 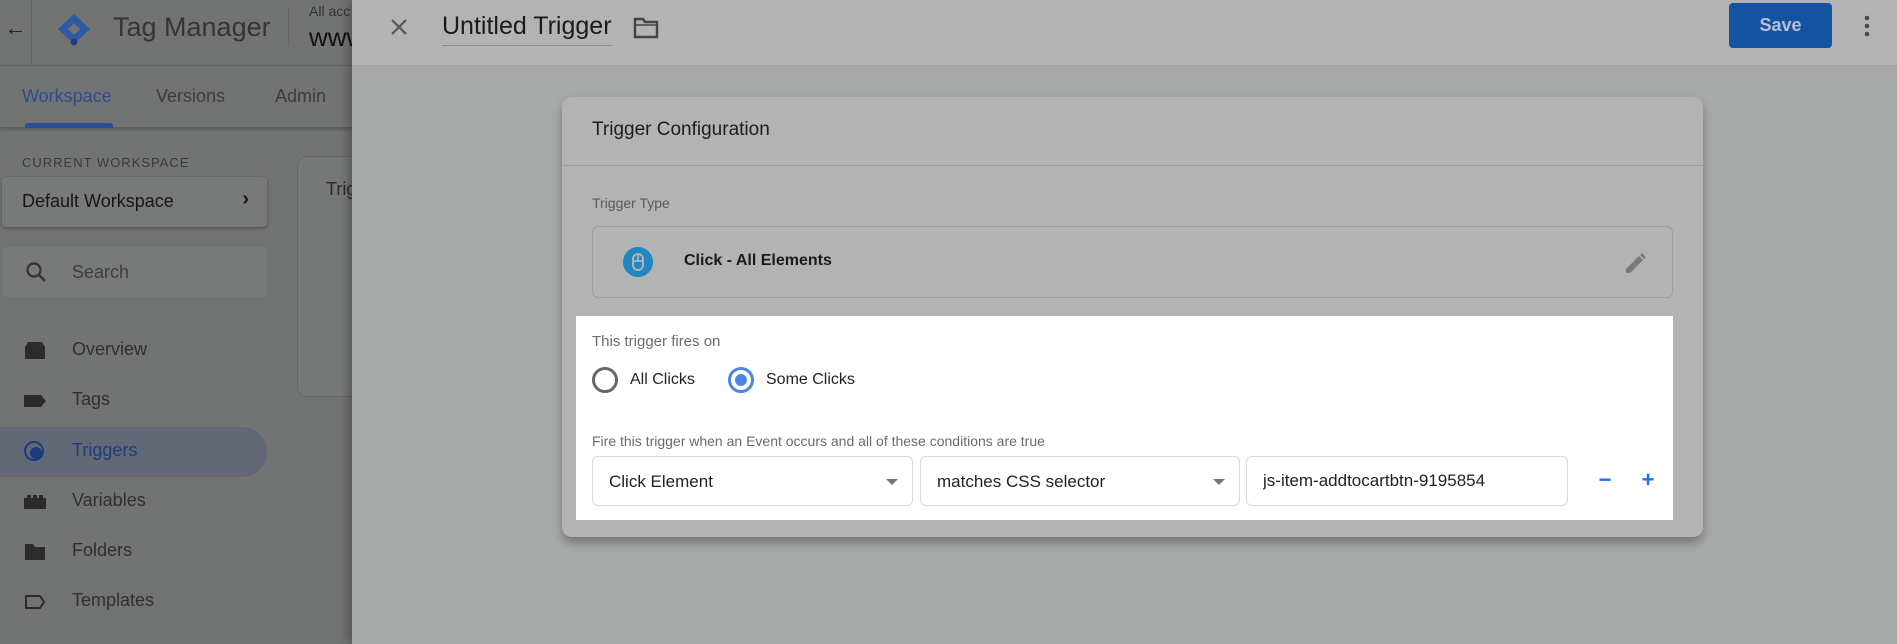 I want to click on tab-workspace: Workspace, so click(x=67, y=96).